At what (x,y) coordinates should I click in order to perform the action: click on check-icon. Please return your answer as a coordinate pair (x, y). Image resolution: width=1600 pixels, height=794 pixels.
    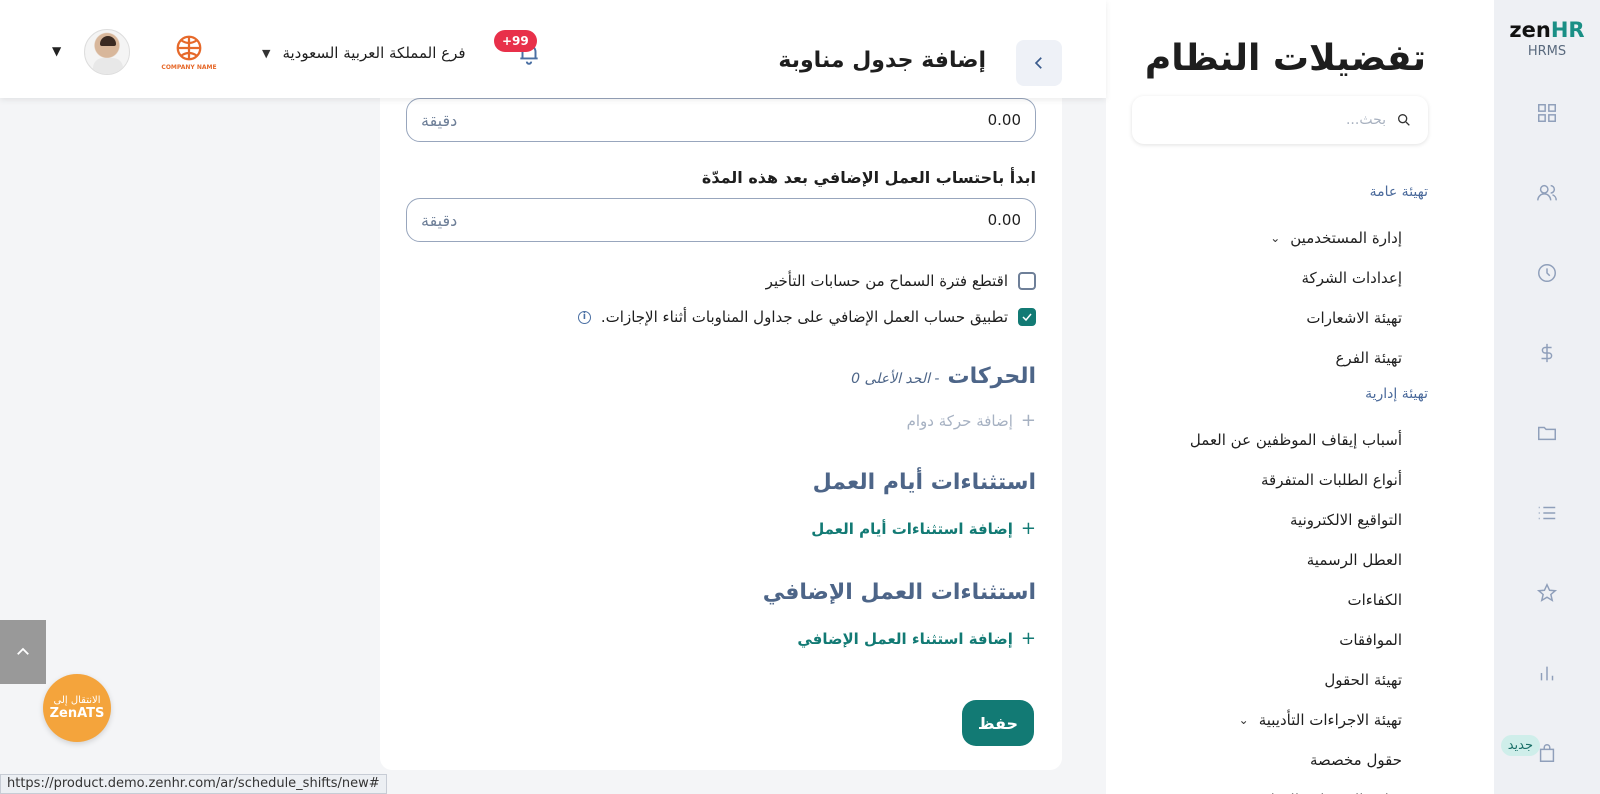
    Looking at the image, I should click on (1027, 317).